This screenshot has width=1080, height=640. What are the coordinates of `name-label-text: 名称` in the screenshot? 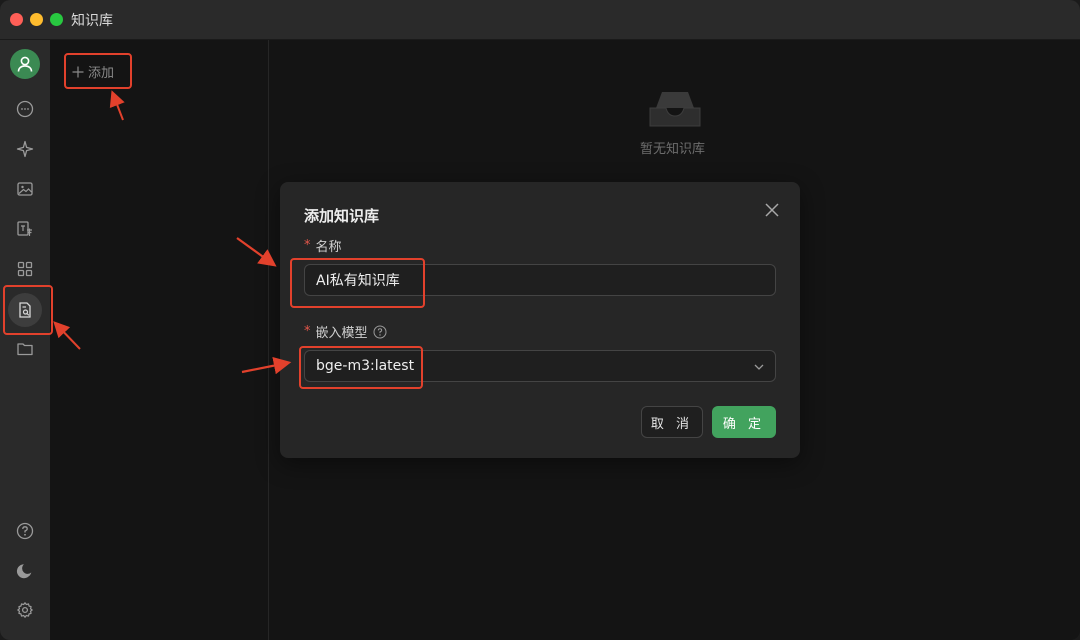 It's located at (328, 247).